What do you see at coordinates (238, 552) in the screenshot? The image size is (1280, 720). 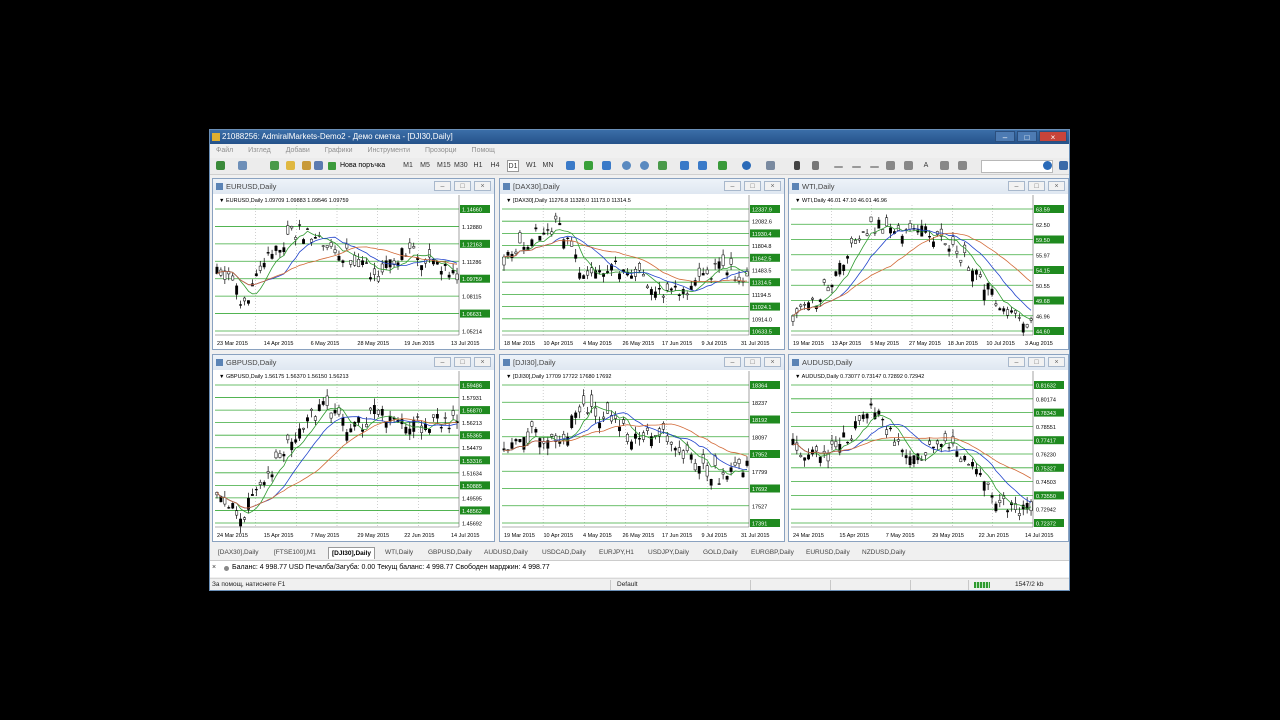 I see `tab-dax30: [DAX30],Daily` at bounding box center [238, 552].